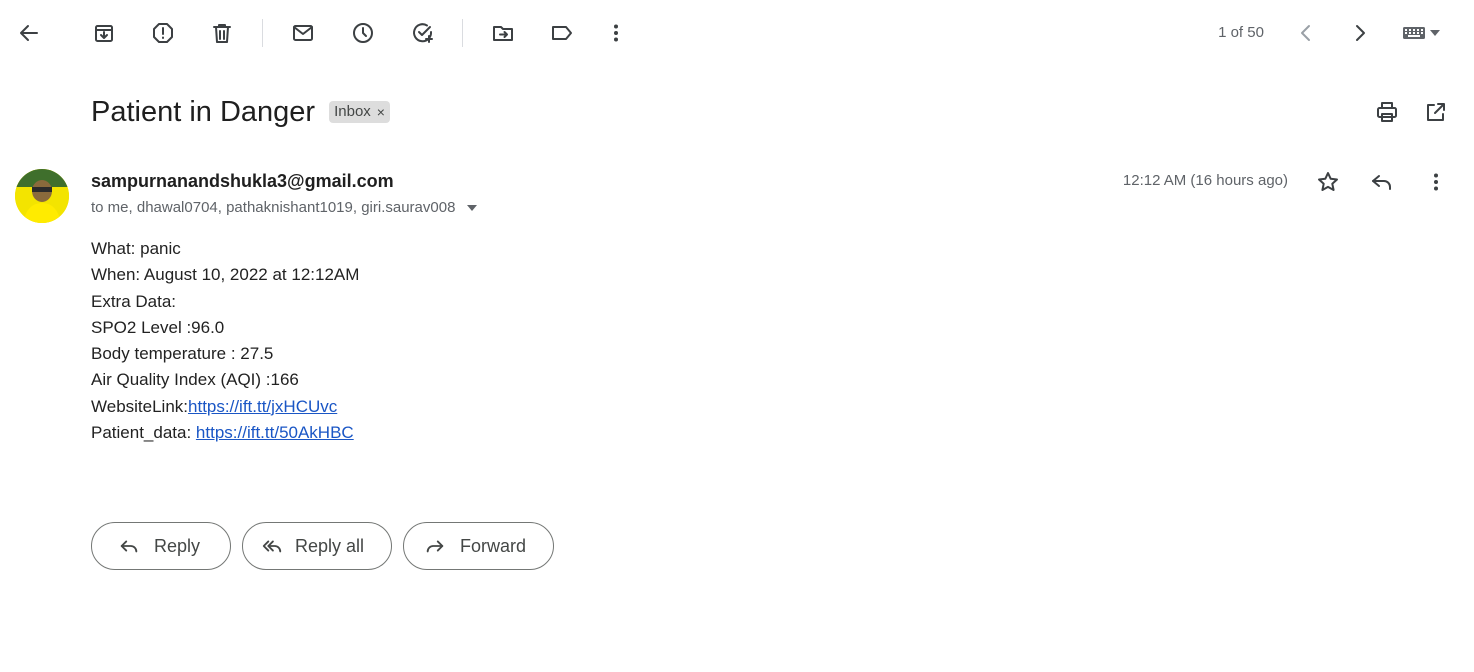 This screenshot has width=1474, height=672. What do you see at coordinates (275, 432) in the screenshot?
I see `patient-data-link: https://ift.tt/50AkHBC` at bounding box center [275, 432].